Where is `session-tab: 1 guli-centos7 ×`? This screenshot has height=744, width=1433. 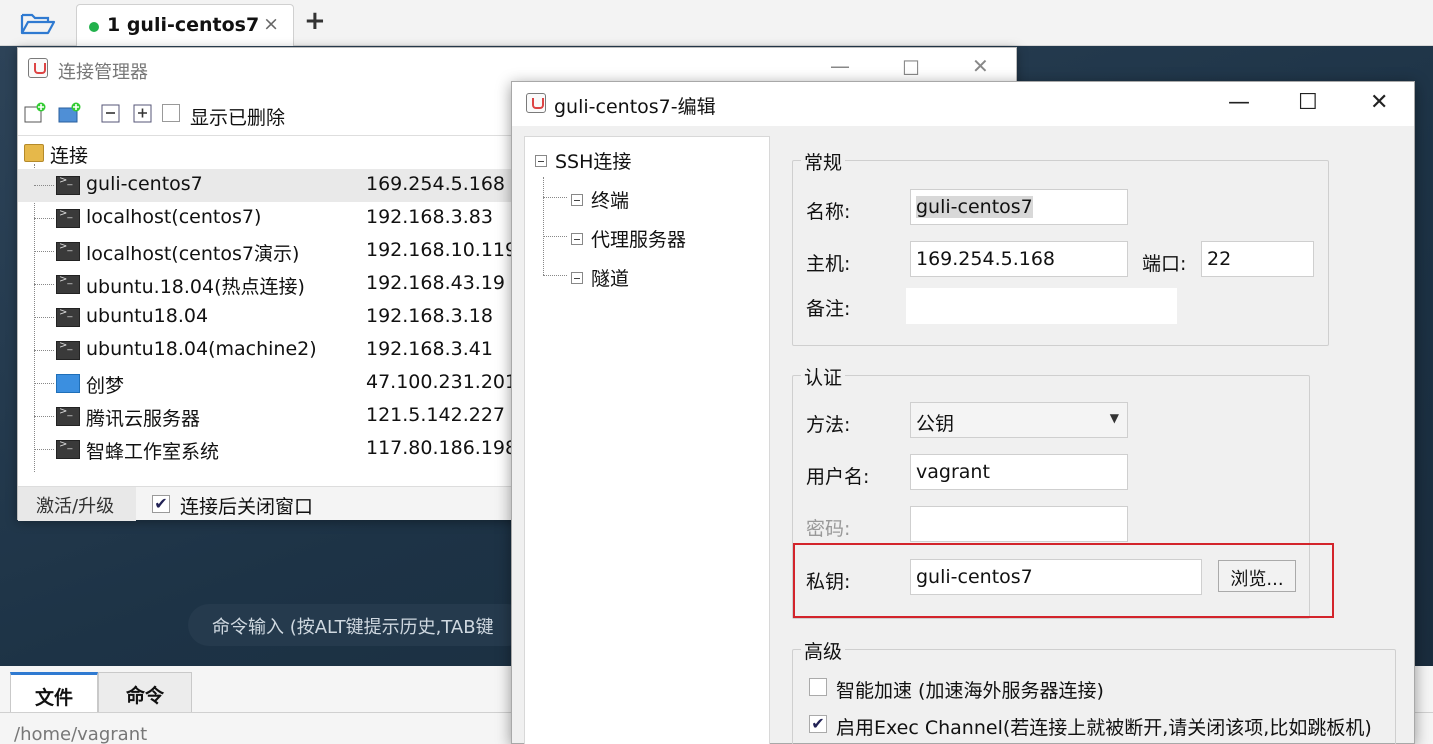
session-tab: 1 guli-centos7 × is located at coordinates (185, 25).